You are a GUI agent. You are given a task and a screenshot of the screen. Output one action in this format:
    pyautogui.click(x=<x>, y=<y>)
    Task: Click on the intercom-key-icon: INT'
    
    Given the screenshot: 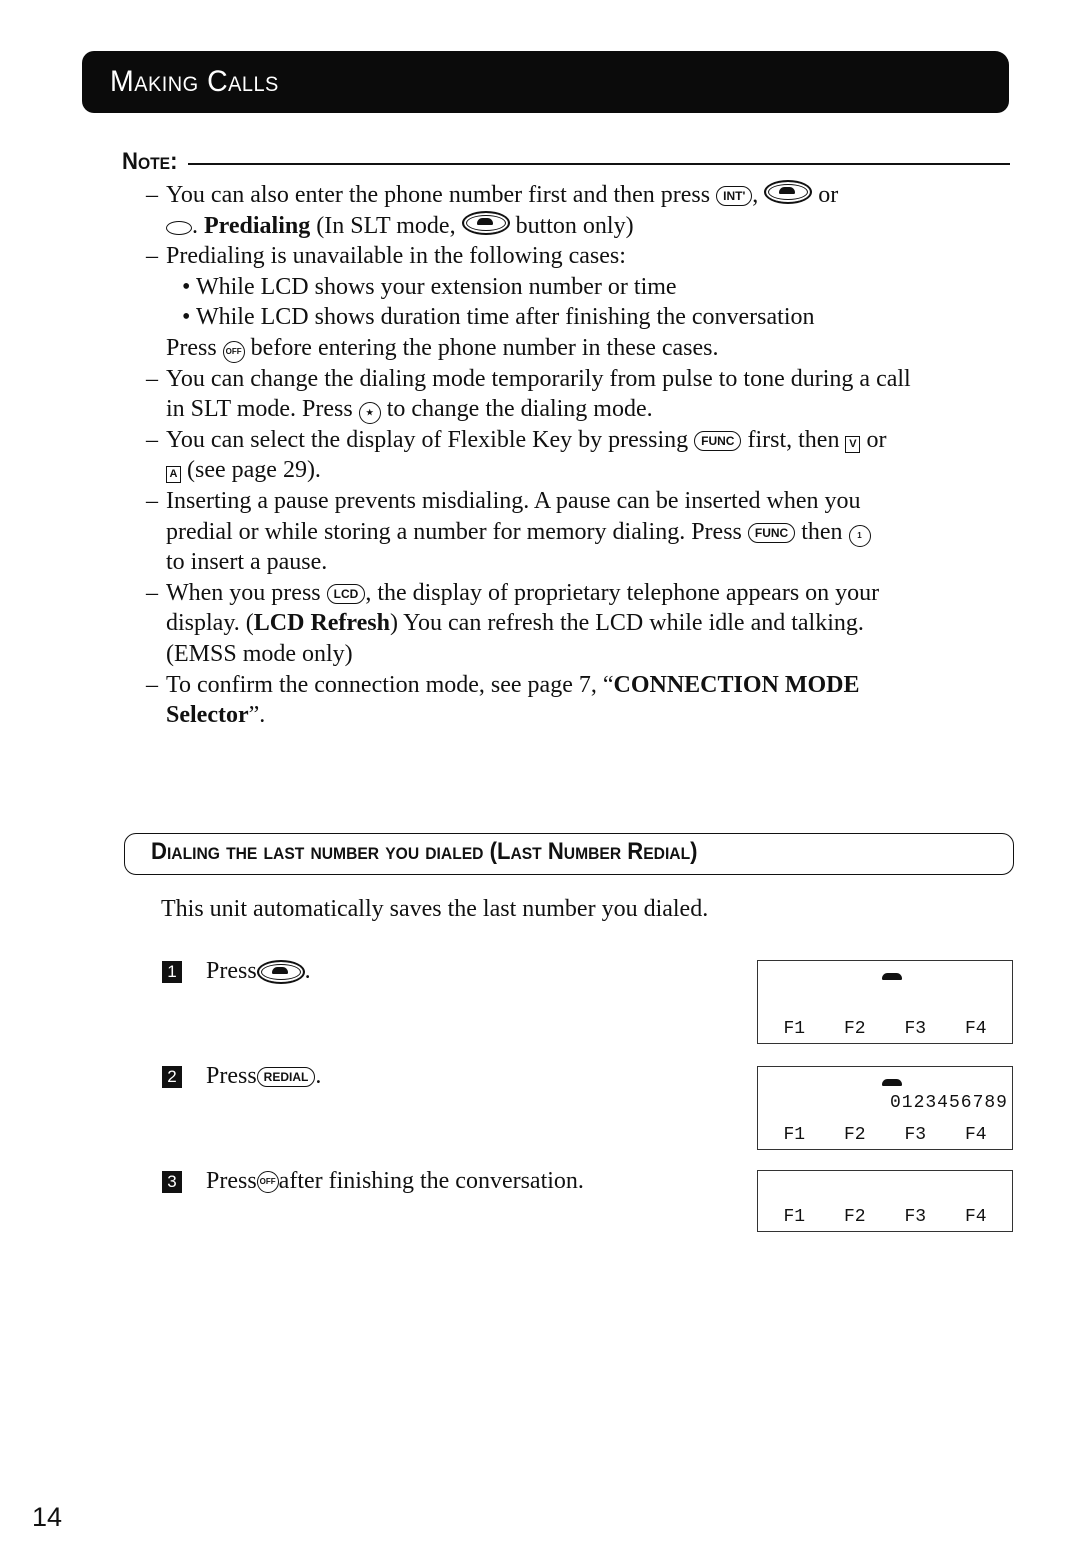 What is the action you would take?
    pyautogui.click(x=734, y=196)
    